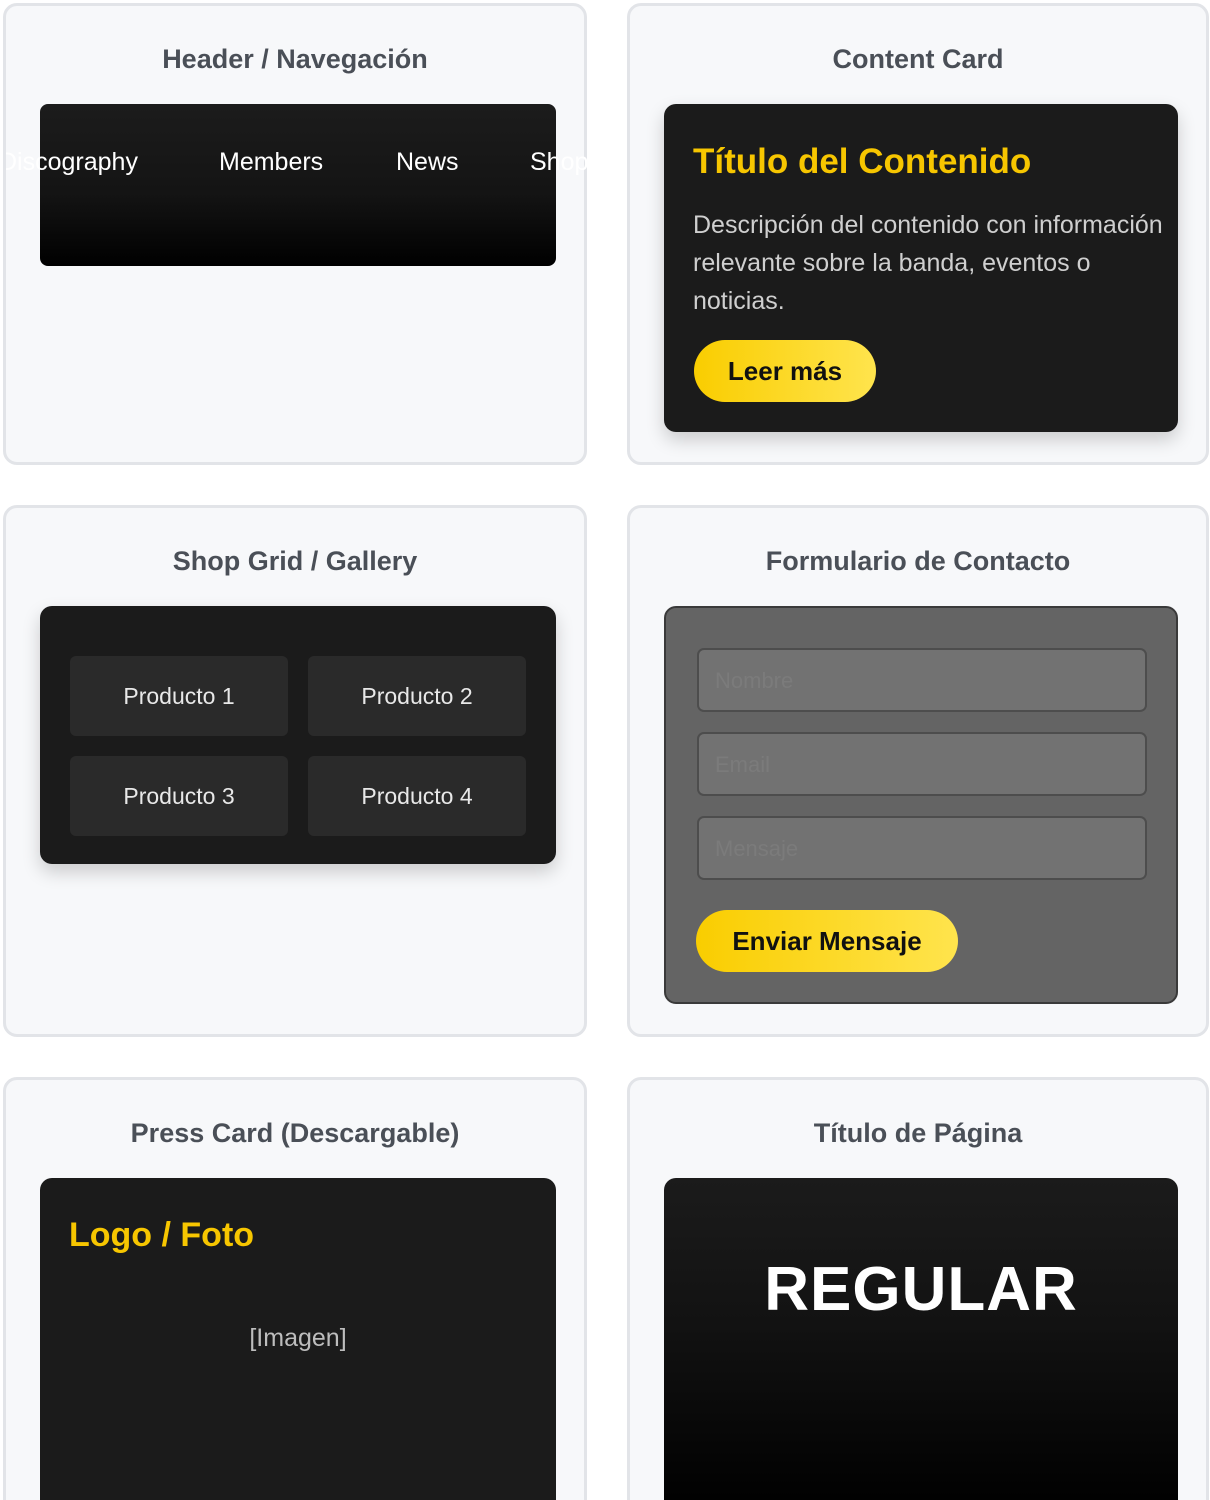  I want to click on contact-form: Nombre Email Mensaje Enviar Mensaje, so click(921, 805).